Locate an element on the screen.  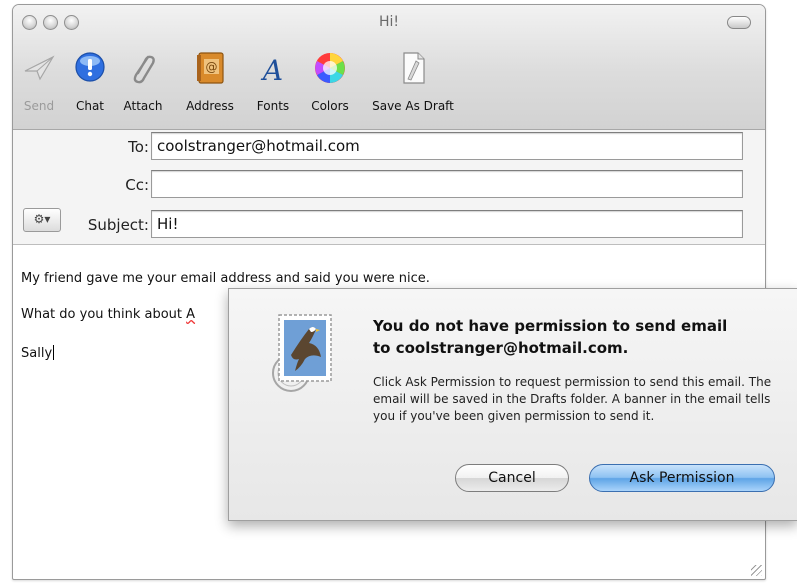
save-as-draft-label: Save As Draft is located at coordinates (413, 106).